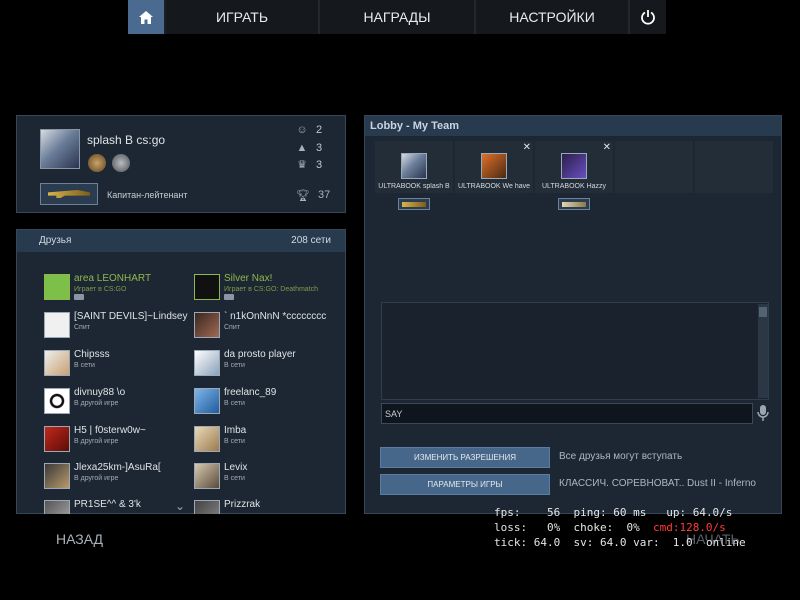  I want to click on member-name: ULTRABOOK We have, so click(494, 186).